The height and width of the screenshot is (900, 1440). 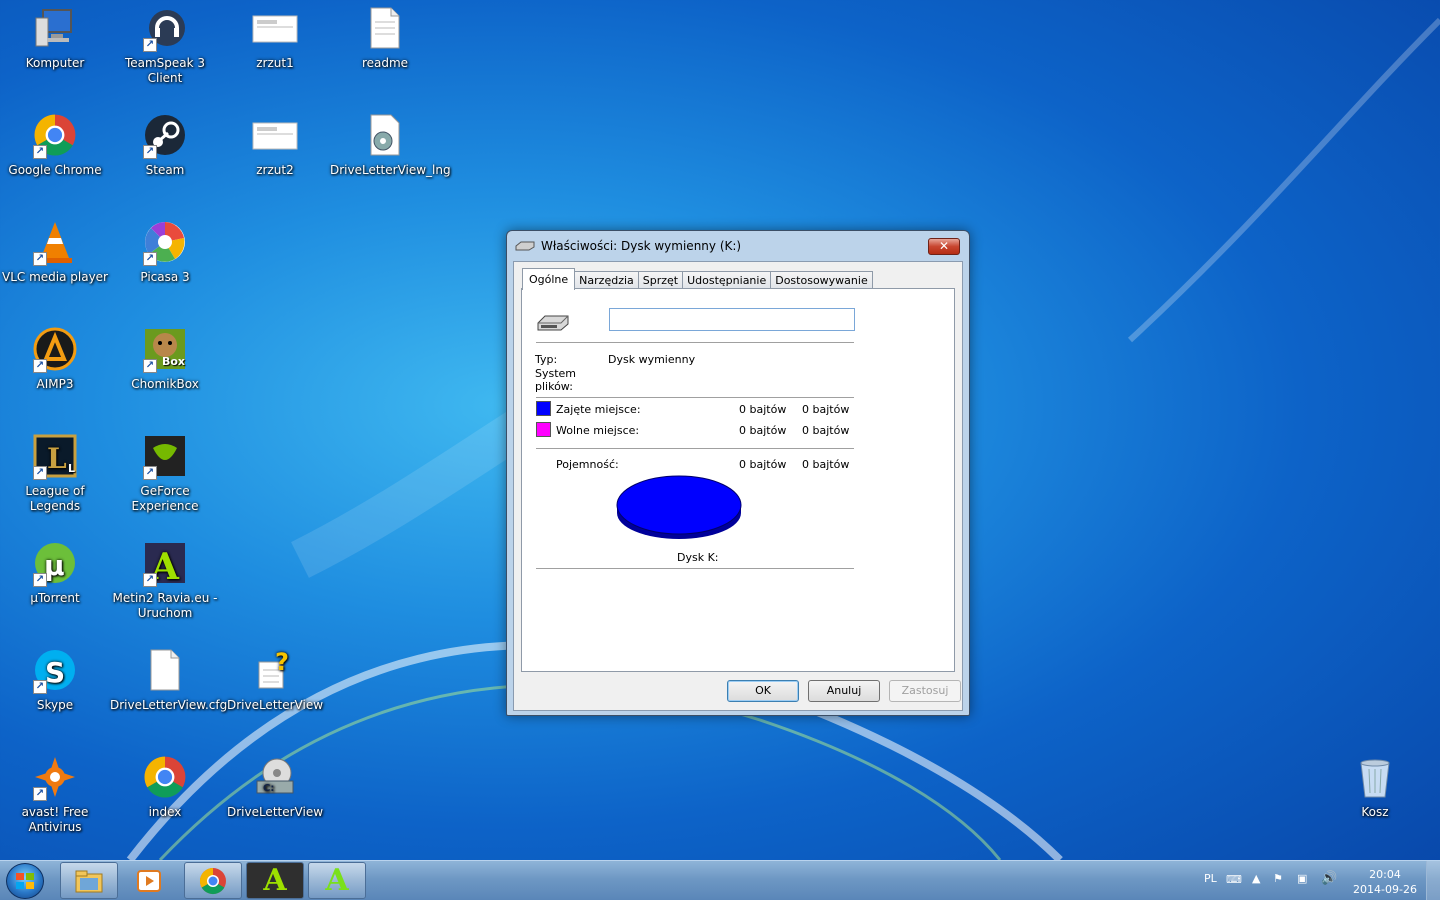 I want to click on desktop-icon: L L ↗ League of Legends, so click(x=55, y=473).